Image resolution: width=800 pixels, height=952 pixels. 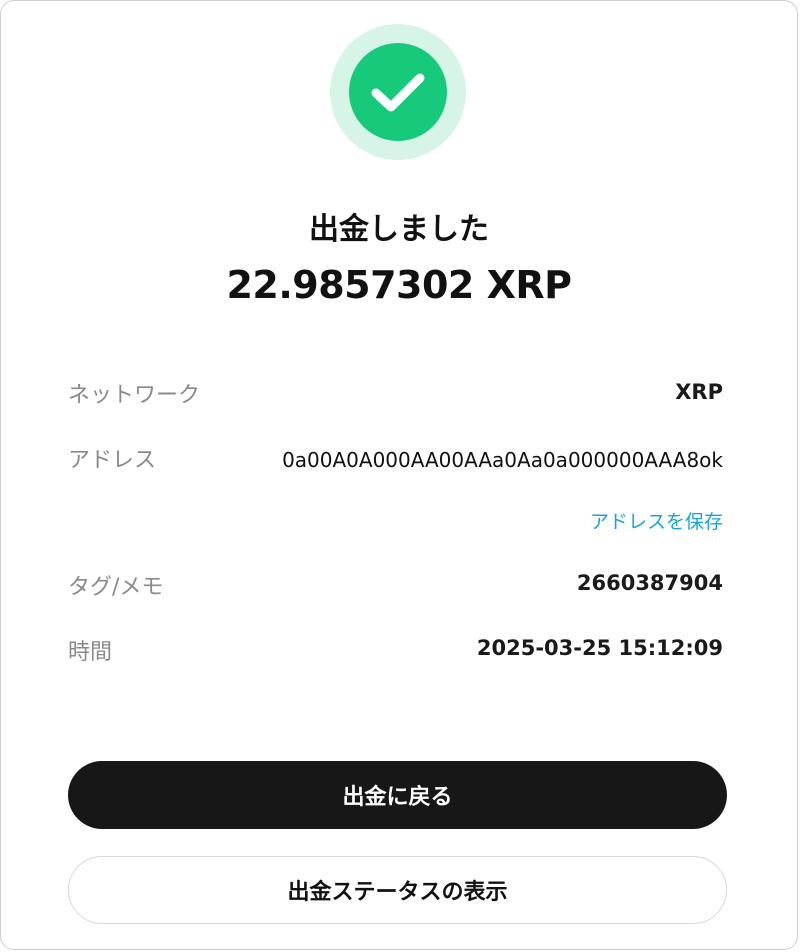 I want to click on page-title: 出金しました, so click(x=399, y=229).